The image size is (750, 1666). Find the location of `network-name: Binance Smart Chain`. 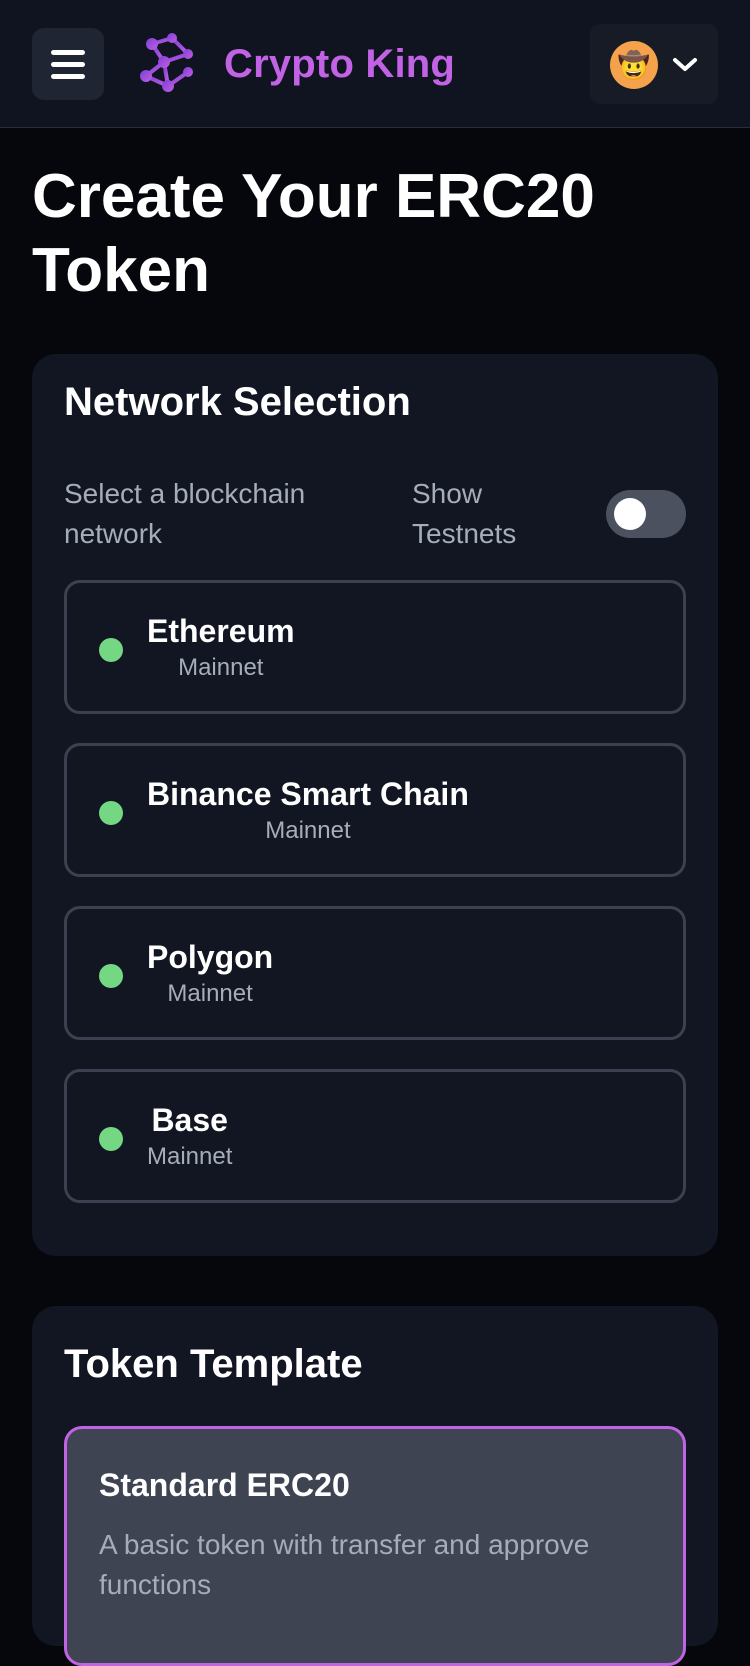

network-name: Binance Smart Chain is located at coordinates (308, 794).